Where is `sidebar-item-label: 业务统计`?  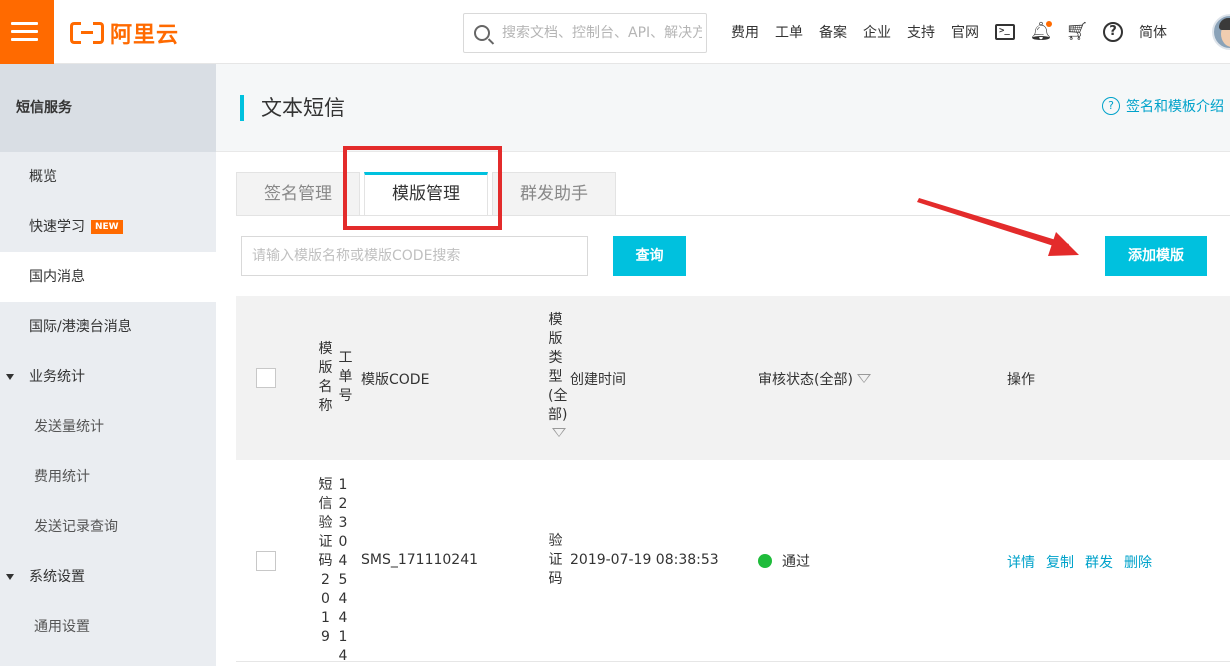
sidebar-item-label: 业务统计 is located at coordinates (57, 377).